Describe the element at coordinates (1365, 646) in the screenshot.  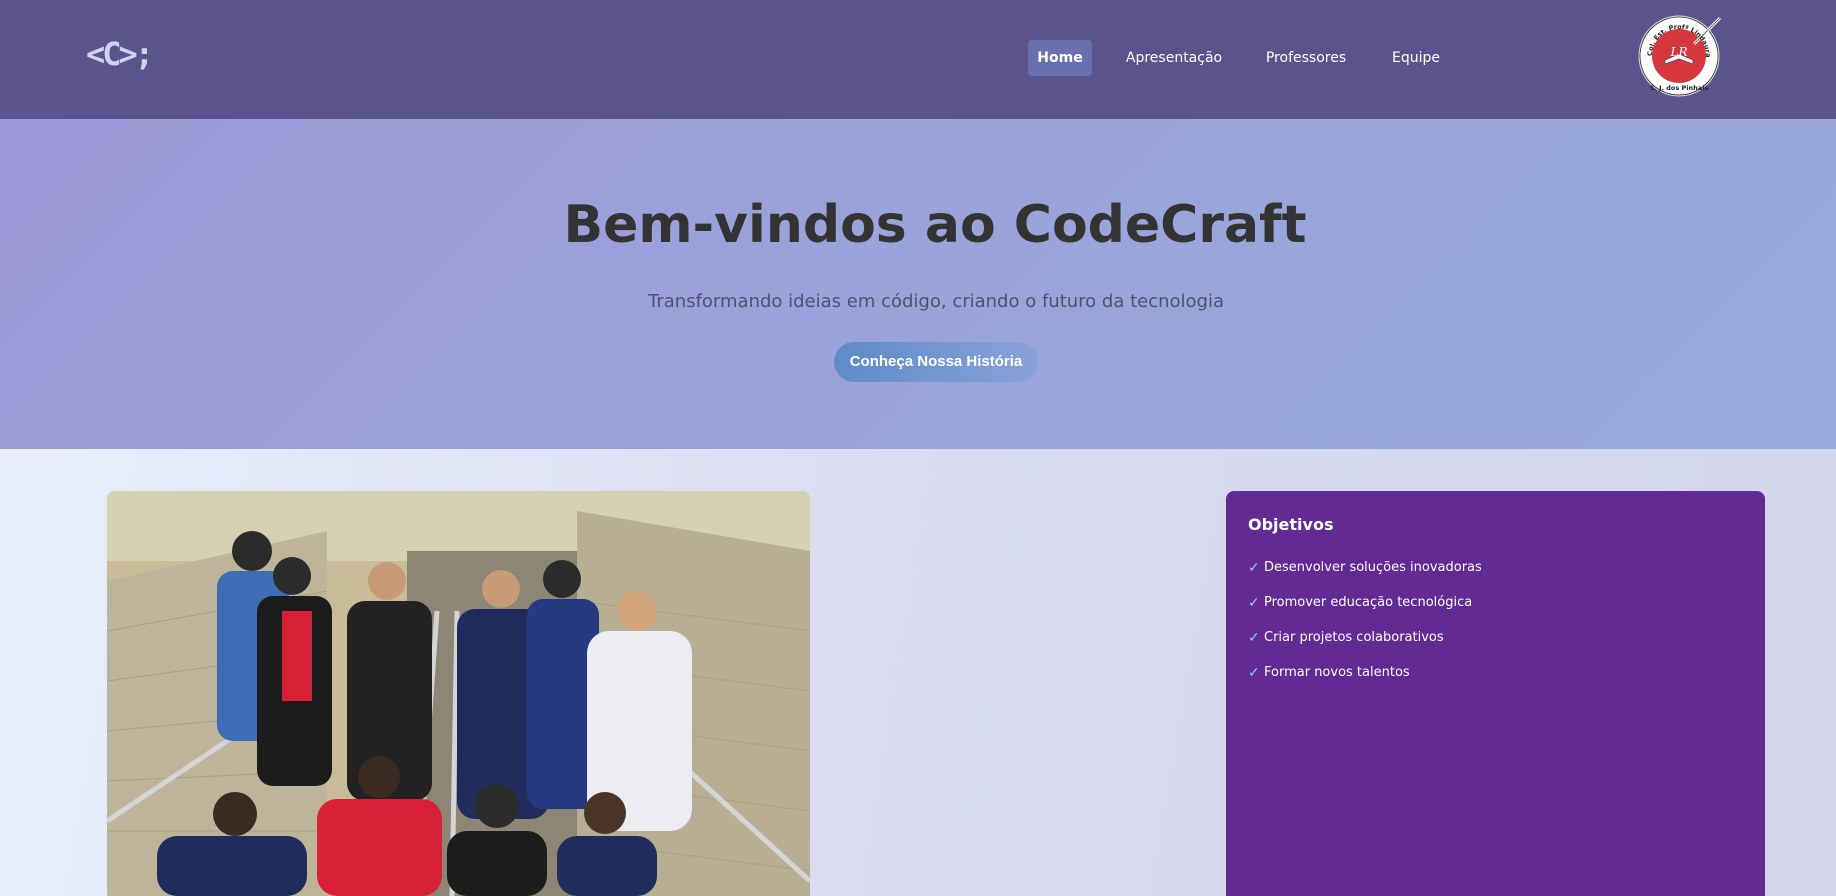
I see `list-item: ✓ Criar projetos colaborativos` at that location.